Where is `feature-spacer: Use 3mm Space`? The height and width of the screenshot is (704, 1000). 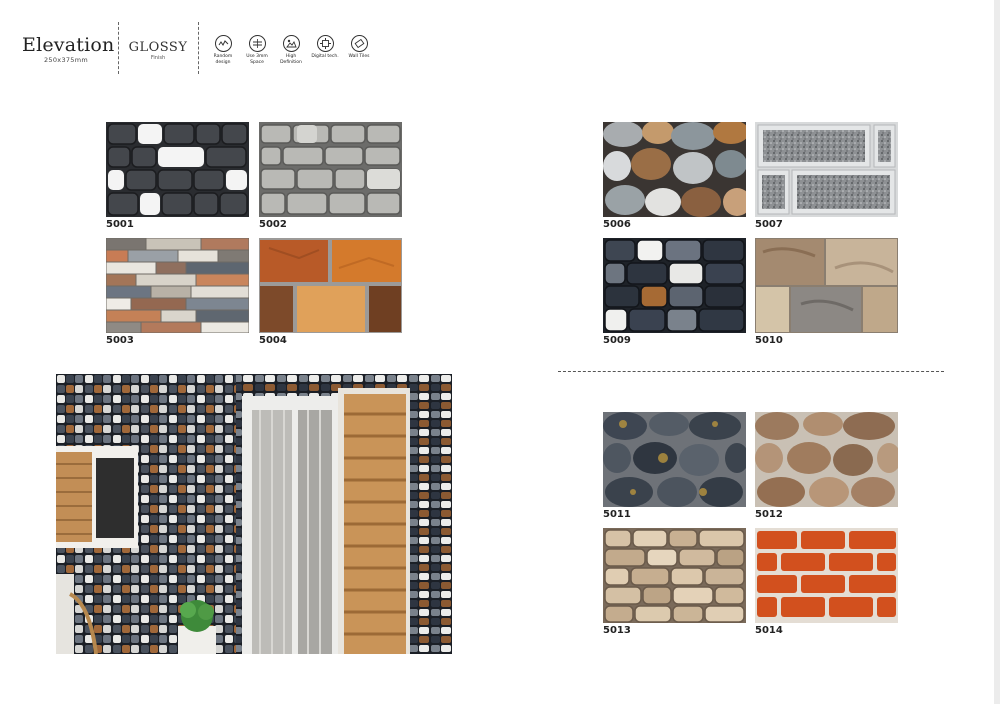
feature-spacer: Use 3mm Space is located at coordinates (257, 50).